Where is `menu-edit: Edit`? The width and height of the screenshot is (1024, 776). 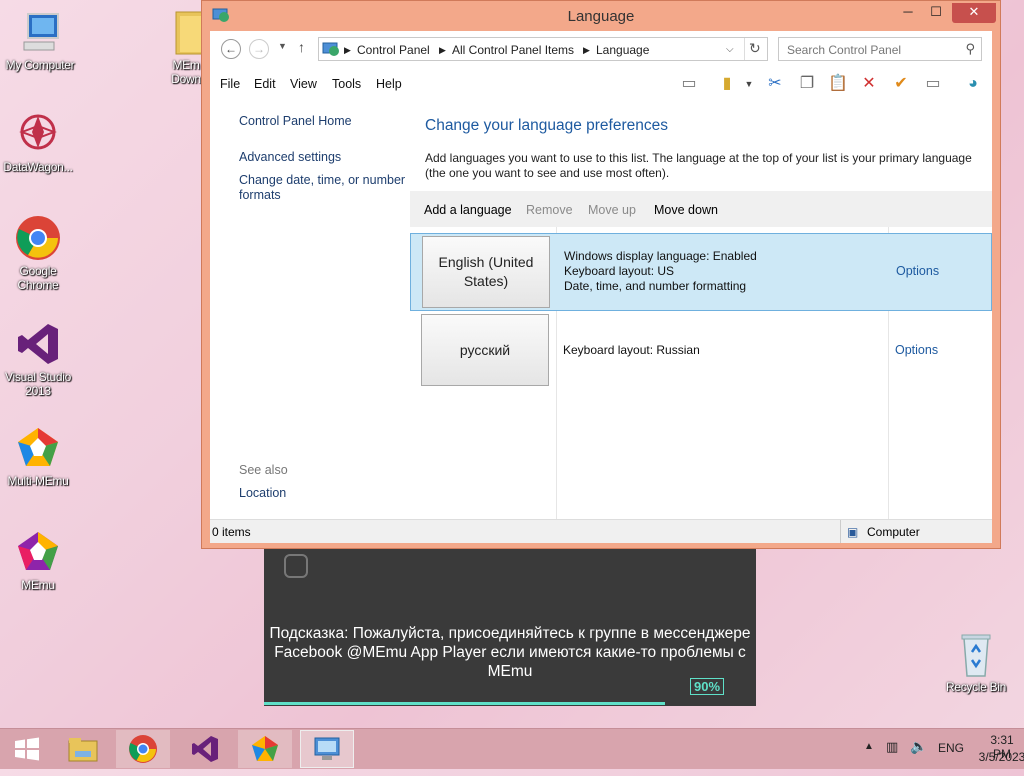
menu-edit: Edit is located at coordinates (265, 84).